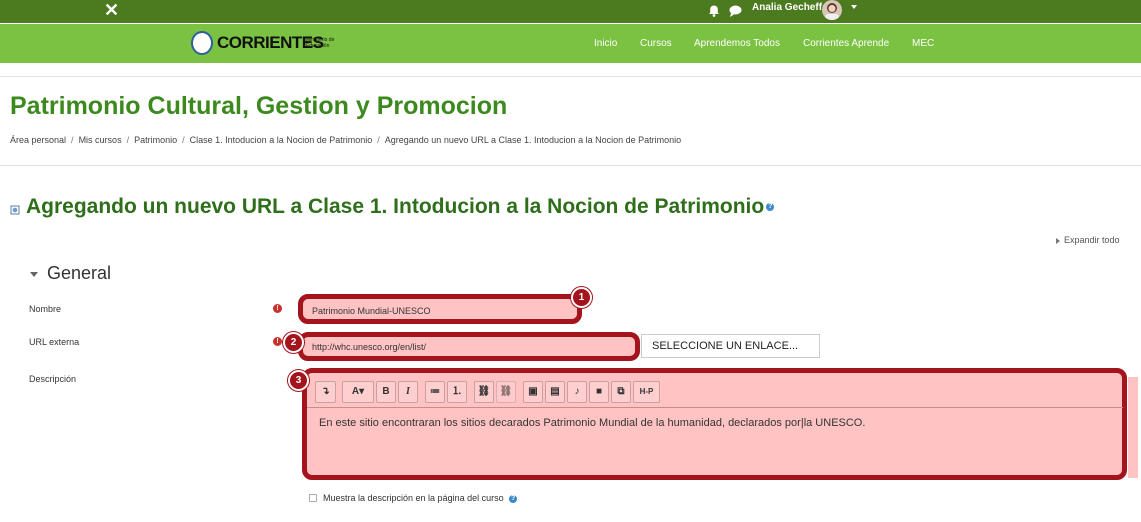 The height and width of the screenshot is (522, 1141). Describe the element at coordinates (621, 392) in the screenshot. I see `toolbar-manage-files-button: ⧉` at that location.